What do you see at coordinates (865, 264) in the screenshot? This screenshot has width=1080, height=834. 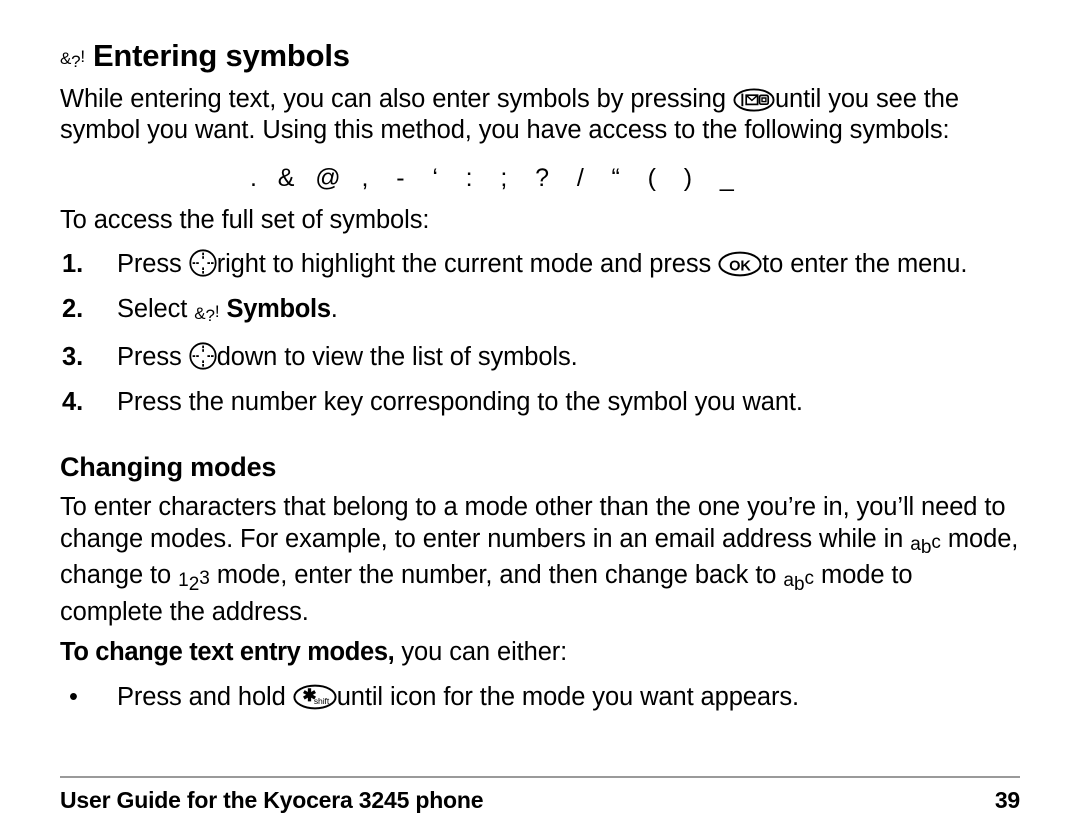 I see `list-item-text-part3: to enter the menu.` at bounding box center [865, 264].